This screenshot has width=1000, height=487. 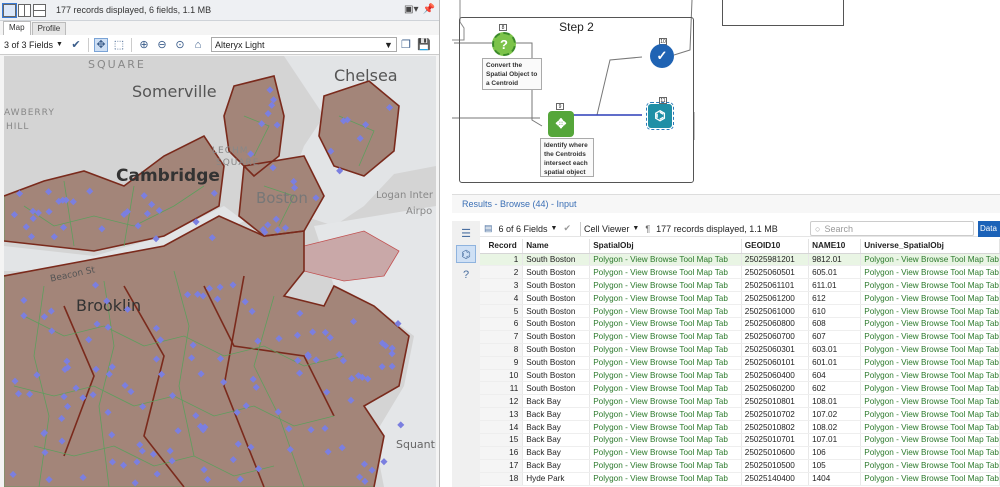 I want to click on split-vertical-icon, so click(x=24, y=10).